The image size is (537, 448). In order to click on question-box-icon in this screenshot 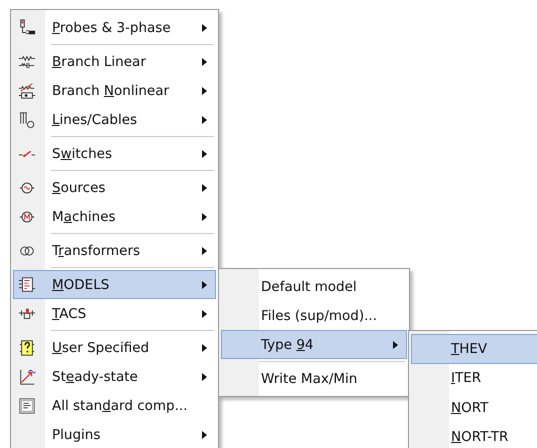, I will do `click(27, 348)`.